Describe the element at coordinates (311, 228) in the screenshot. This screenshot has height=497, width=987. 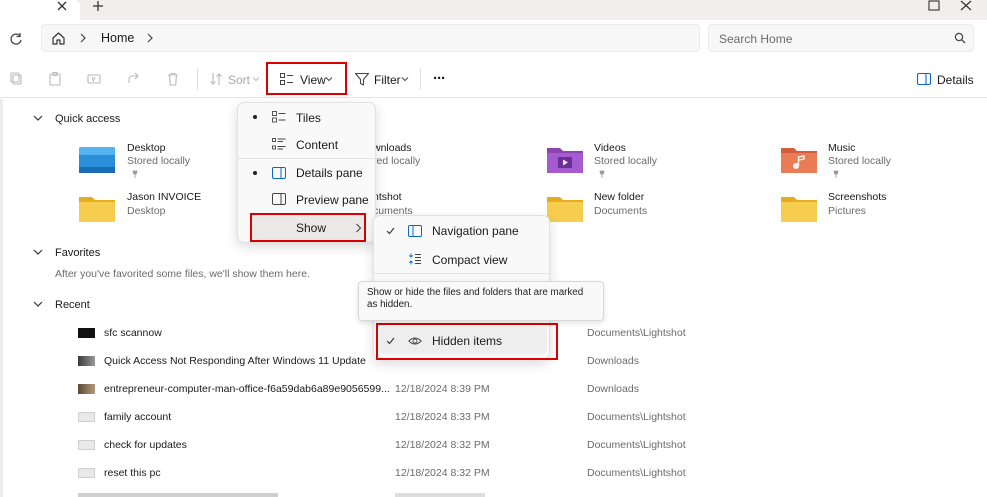
I see `view-menu-show-label: Show` at that location.